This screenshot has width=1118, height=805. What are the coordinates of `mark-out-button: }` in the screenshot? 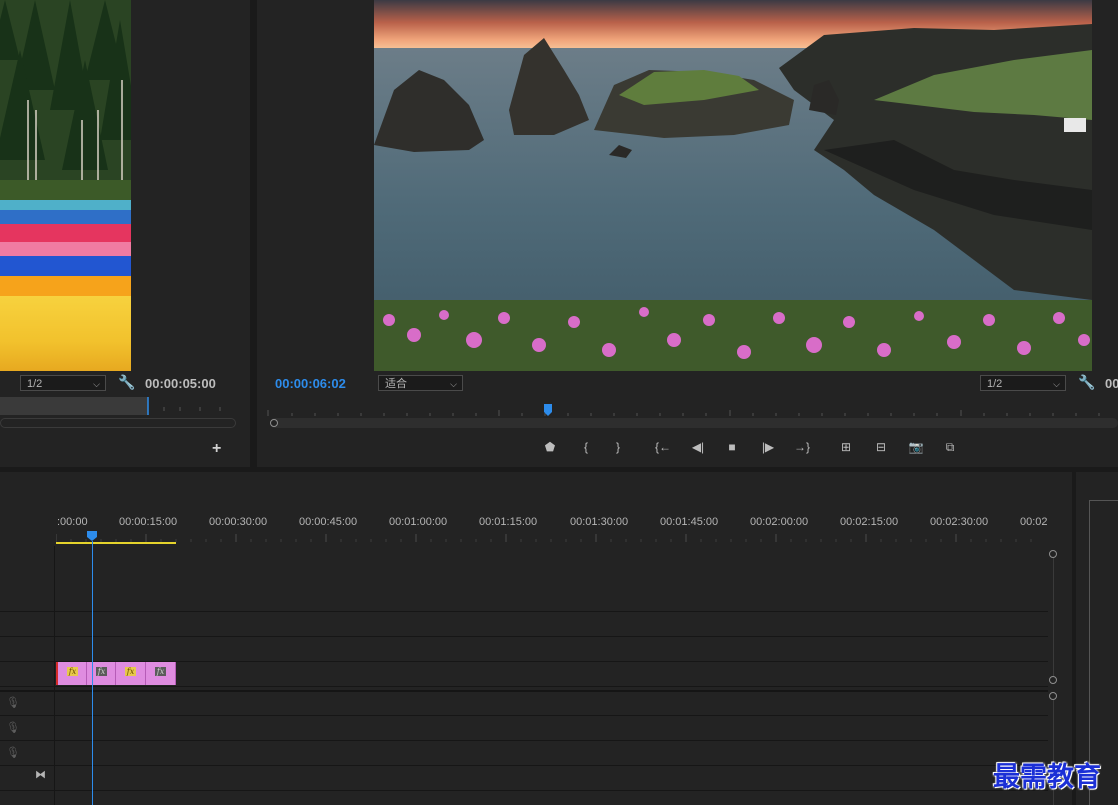 It's located at (618, 447).